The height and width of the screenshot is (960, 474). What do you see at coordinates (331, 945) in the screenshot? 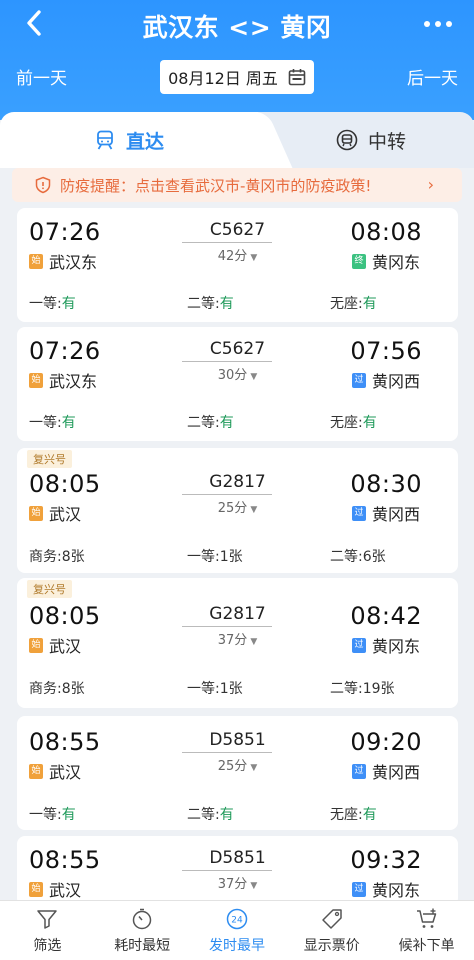
I see `show-price-label: 显示票价` at bounding box center [331, 945].